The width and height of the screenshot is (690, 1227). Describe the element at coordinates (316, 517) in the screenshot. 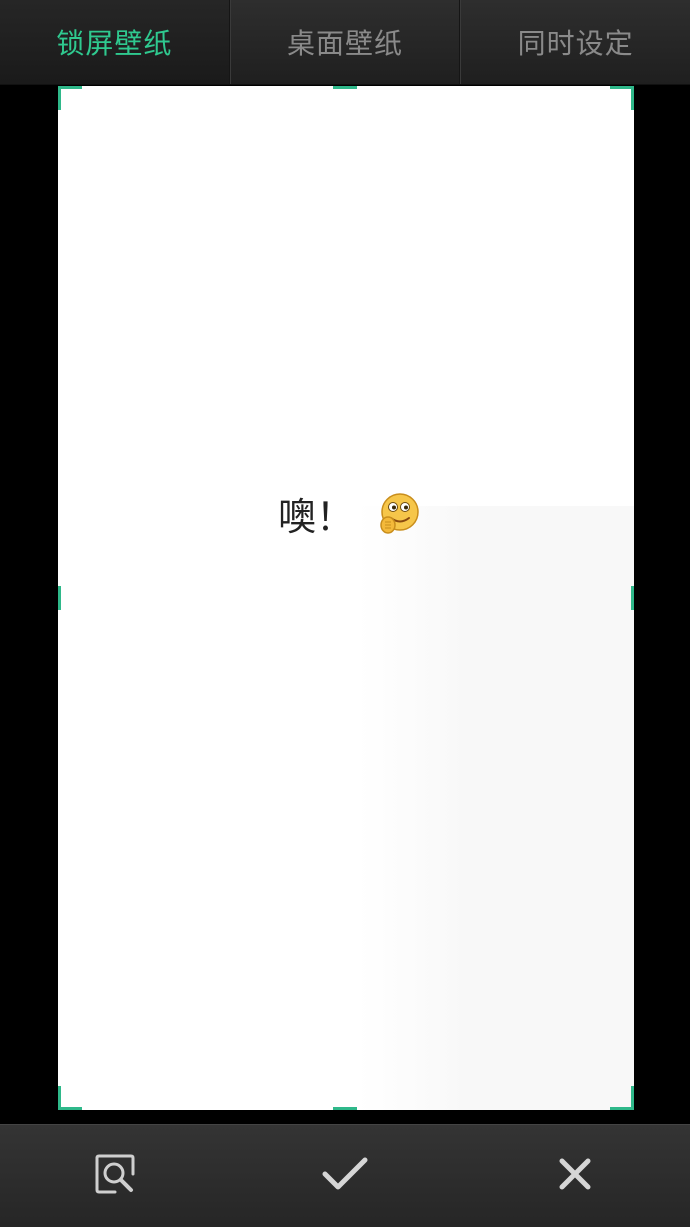

I see `caption-text: 噢！` at that location.